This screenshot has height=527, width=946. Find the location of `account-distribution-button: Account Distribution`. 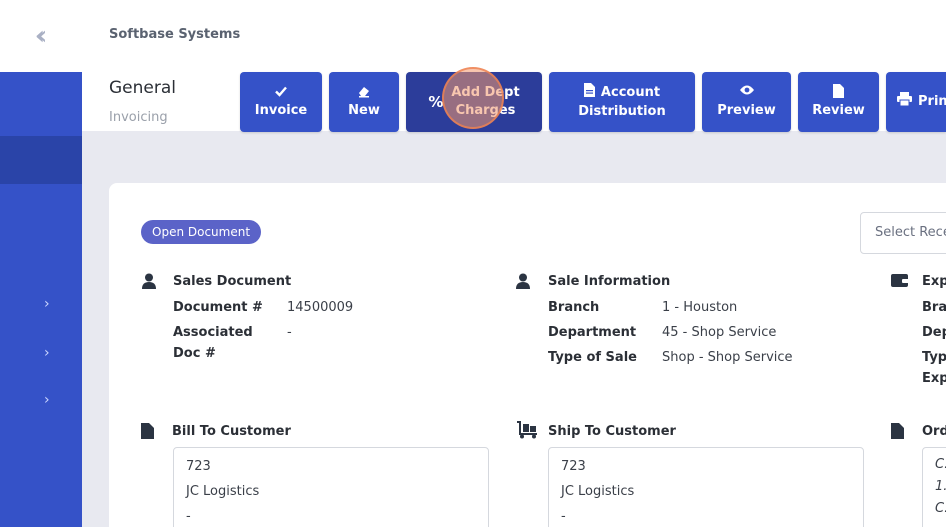

account-distribution-button: Account Distribution is located at coordinates (622, 102).